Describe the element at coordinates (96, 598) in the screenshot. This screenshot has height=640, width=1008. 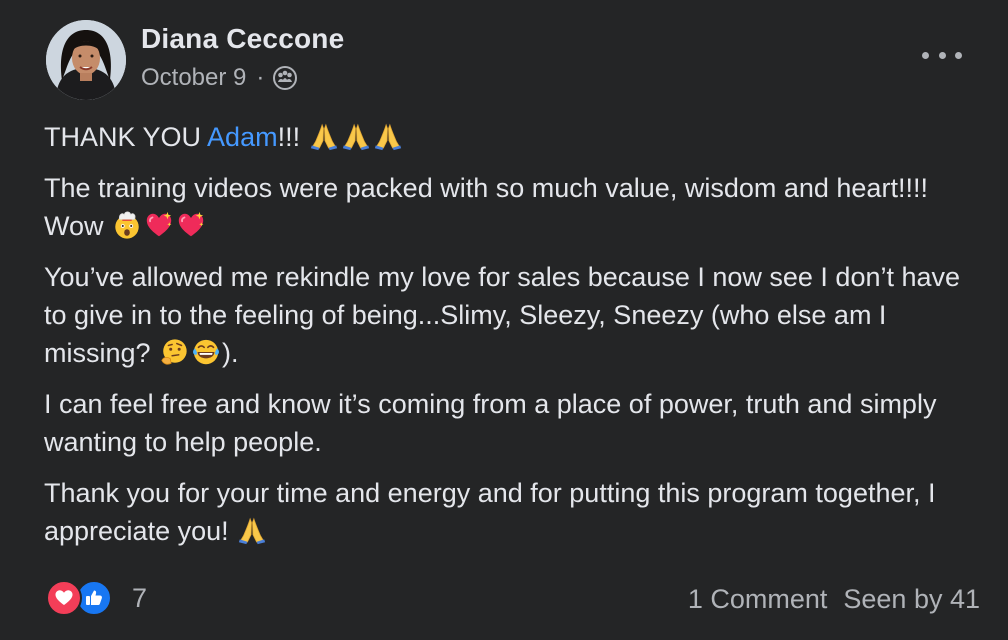
I see `reactions-summary: 7` at that location.